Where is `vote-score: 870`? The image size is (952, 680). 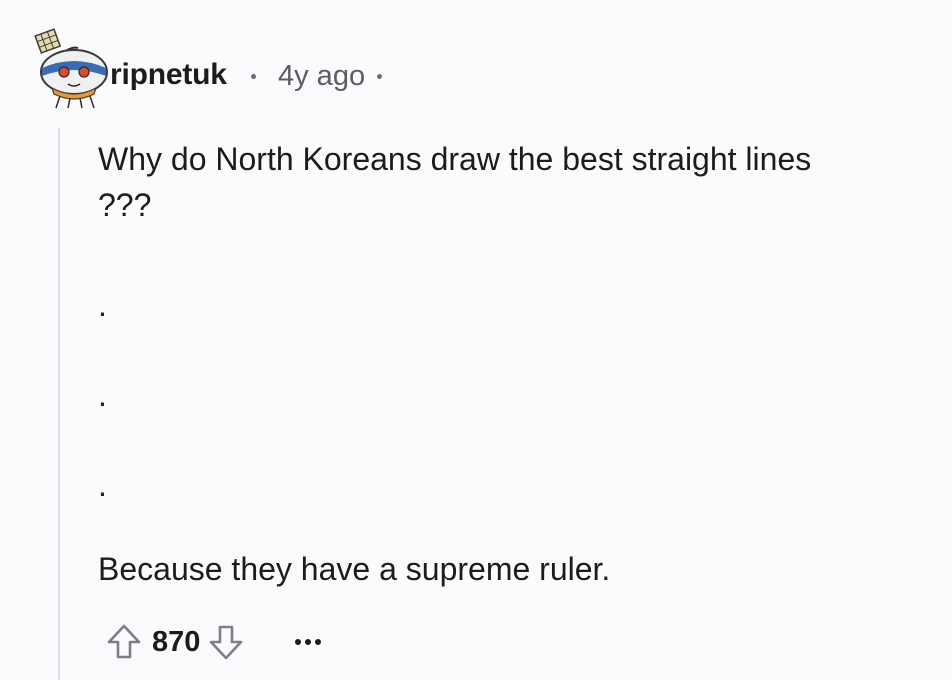 vote-score: 870 is located at coordinates (176, 641).